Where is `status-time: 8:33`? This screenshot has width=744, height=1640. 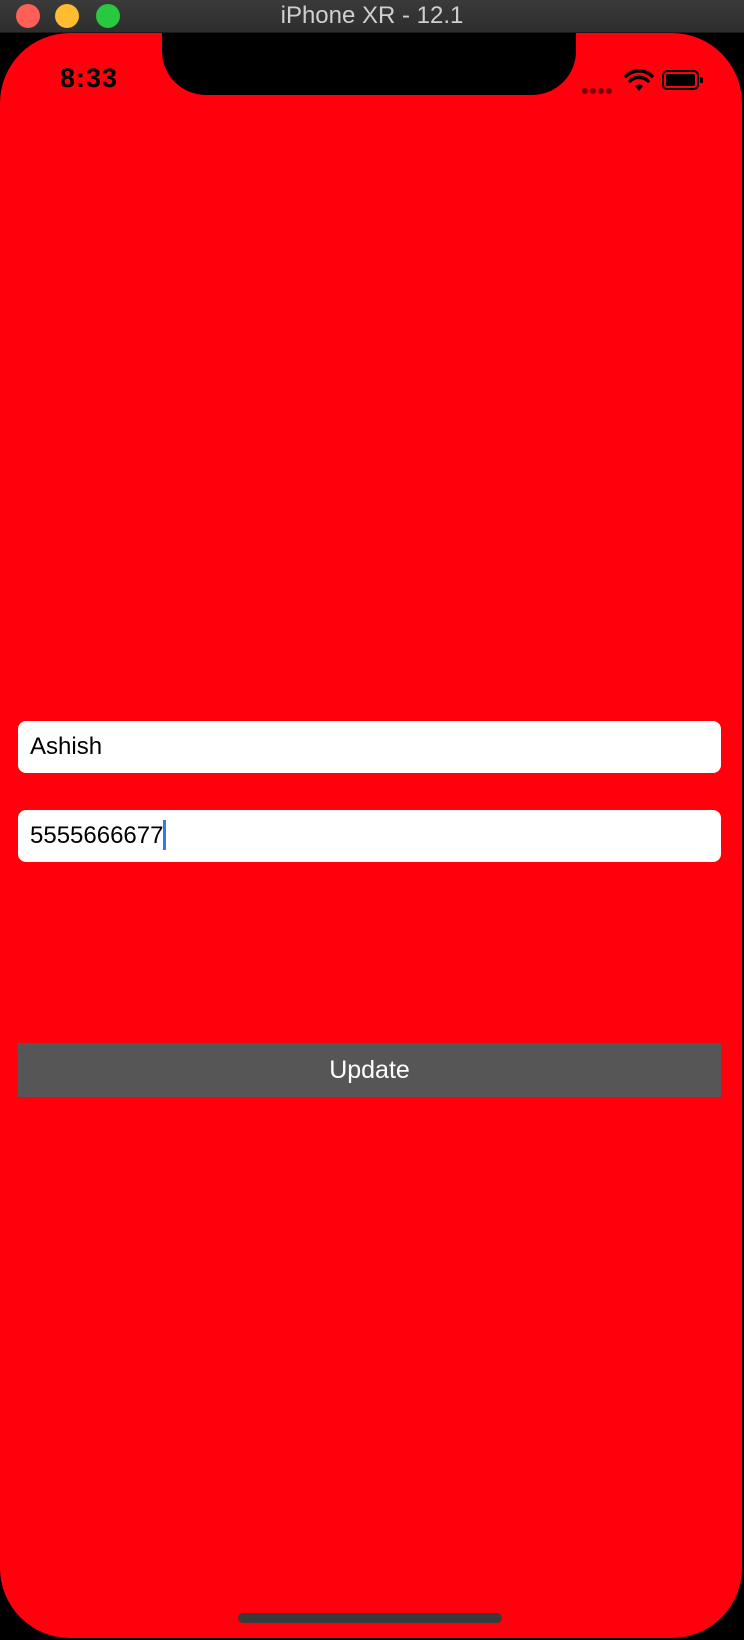
status-time: 8:33 is located at coordinates (89, 78).